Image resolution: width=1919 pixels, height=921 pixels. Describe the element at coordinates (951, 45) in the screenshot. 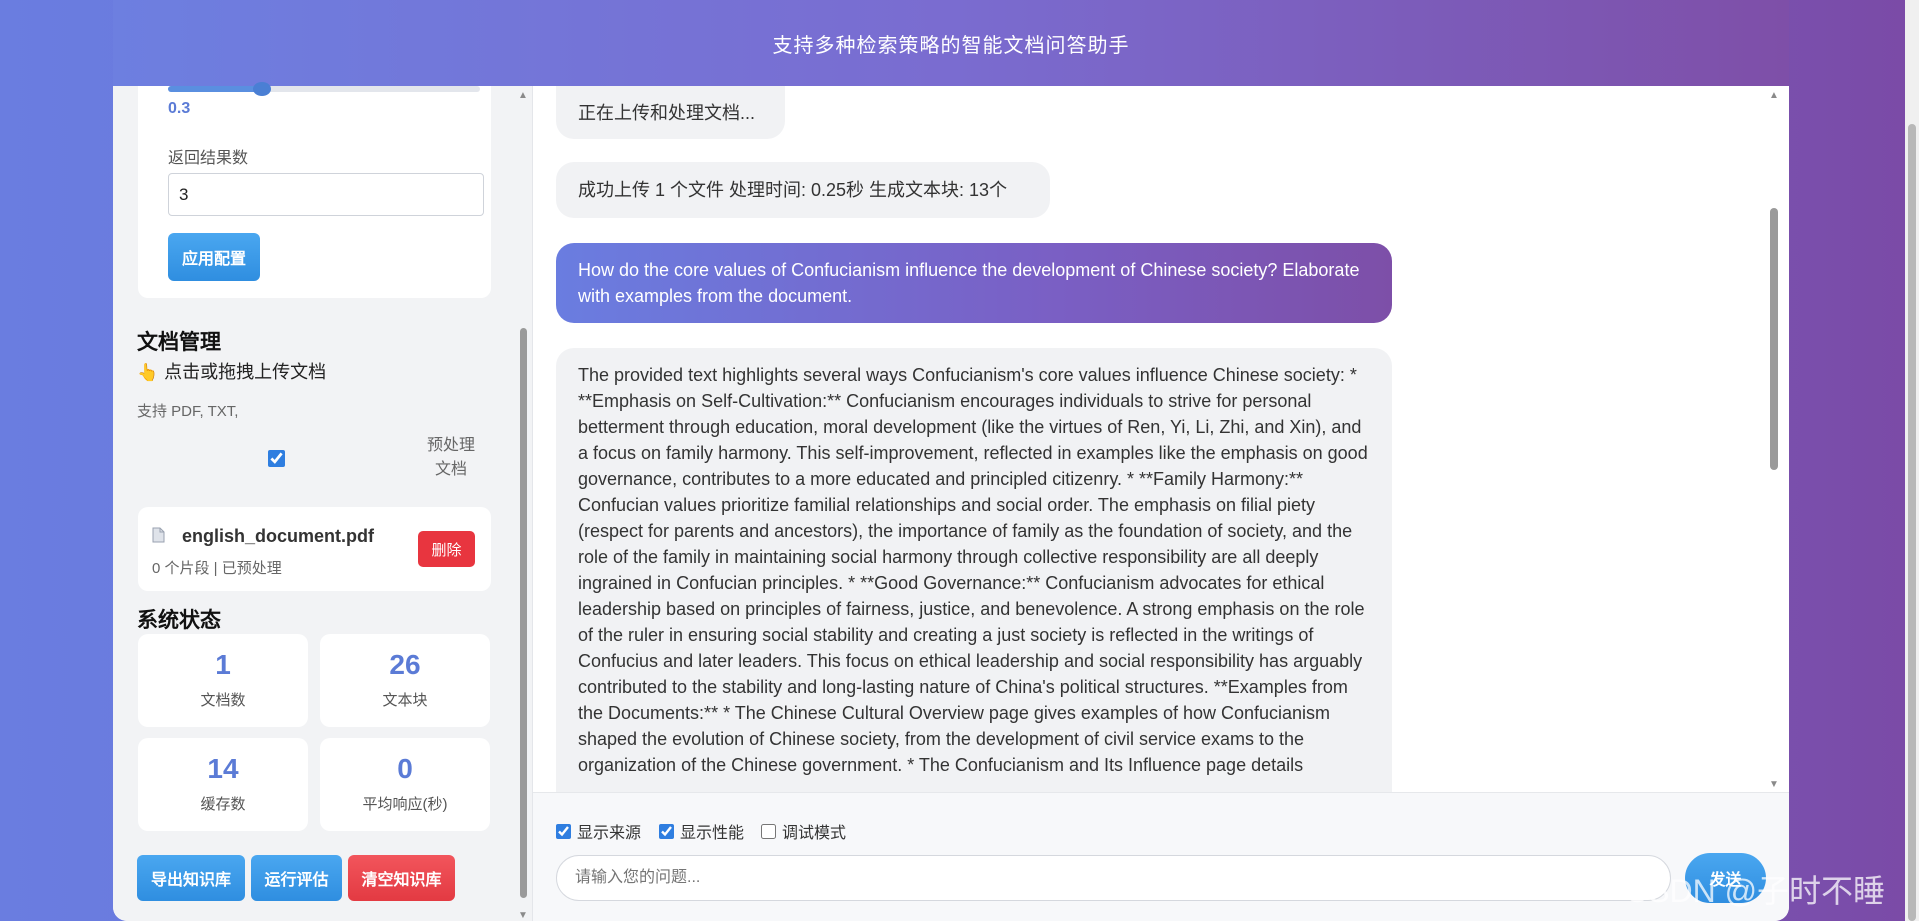

I see `page-title: 支持多种检索策略的智能文档问答助手` at that location.